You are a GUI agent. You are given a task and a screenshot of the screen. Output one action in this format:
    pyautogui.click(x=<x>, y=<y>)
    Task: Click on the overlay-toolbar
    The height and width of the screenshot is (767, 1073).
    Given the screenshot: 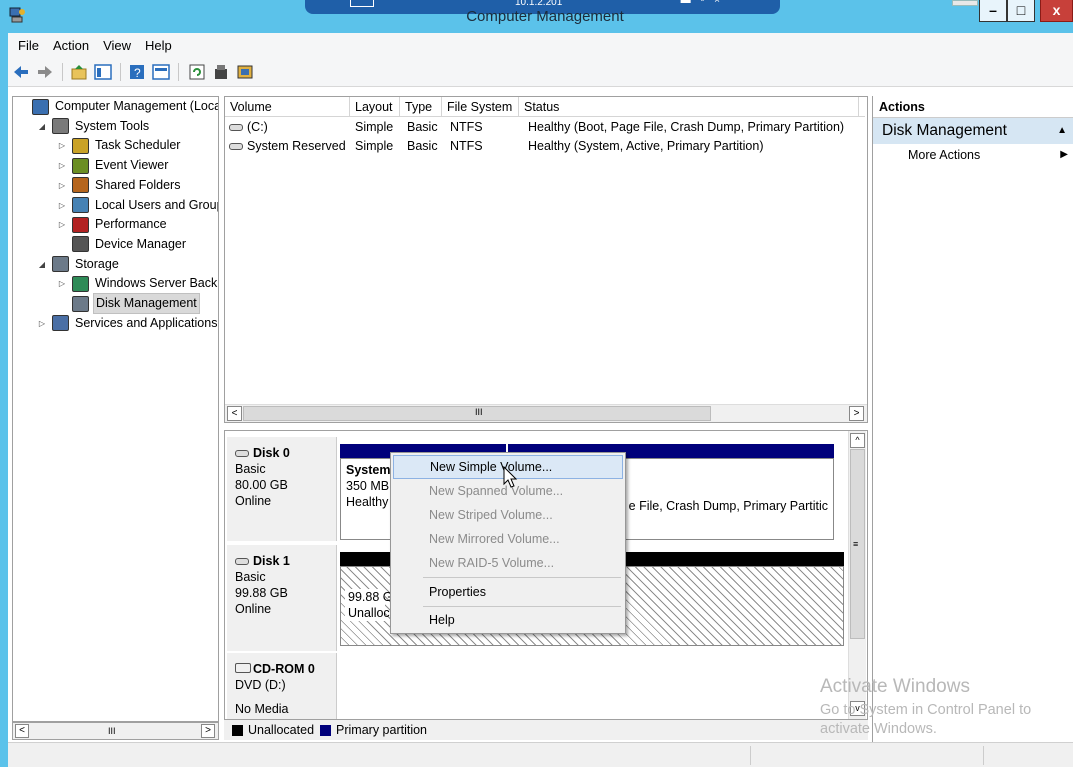 What is the action you would take?
    pyautogui.click(x=965, y=3)
    